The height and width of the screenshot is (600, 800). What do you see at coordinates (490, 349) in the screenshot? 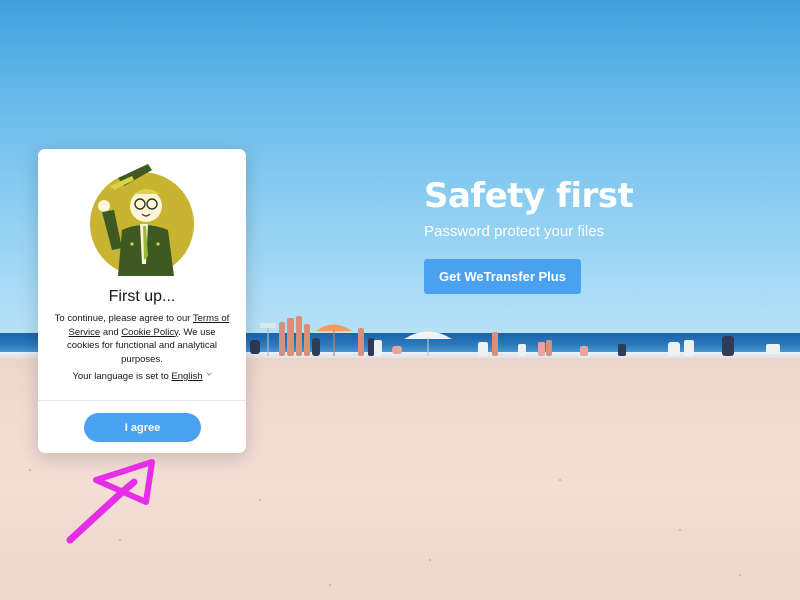
I see `beach-people-pink` at bounding box center [490, 349].